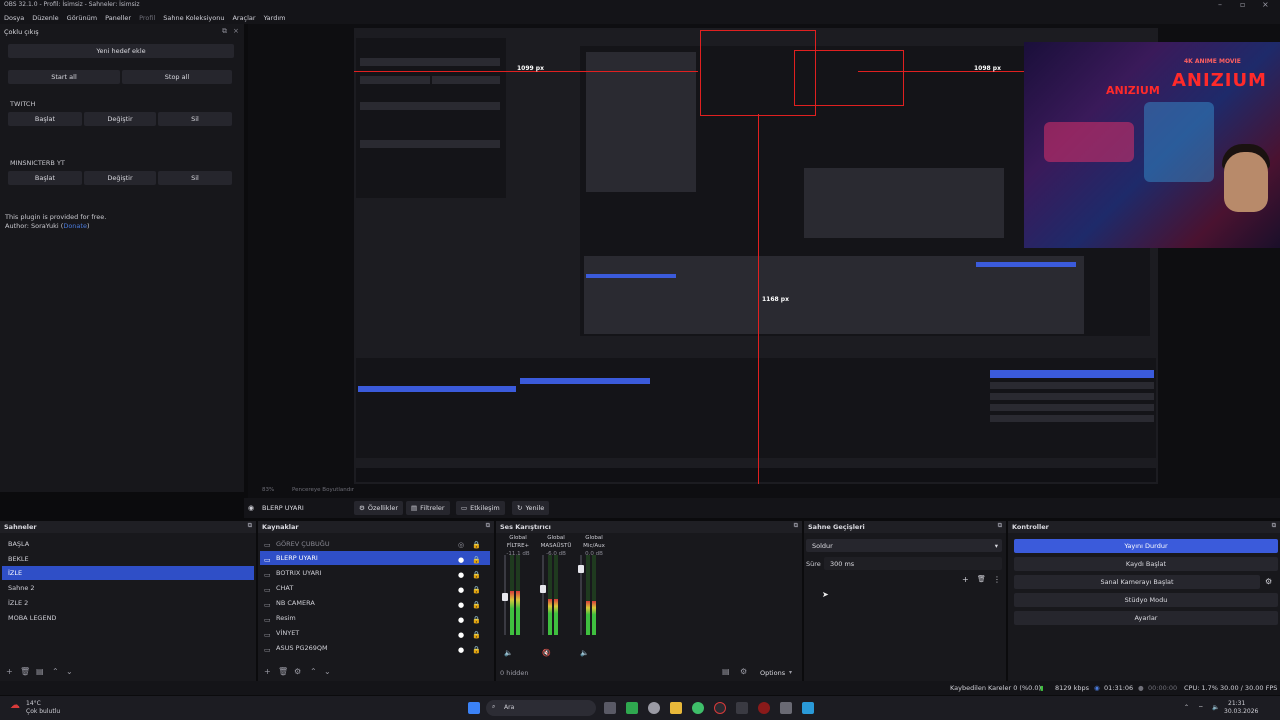 The image size is (1280, 720). I want to click on more-icon: ⋮, so click(997, 579).